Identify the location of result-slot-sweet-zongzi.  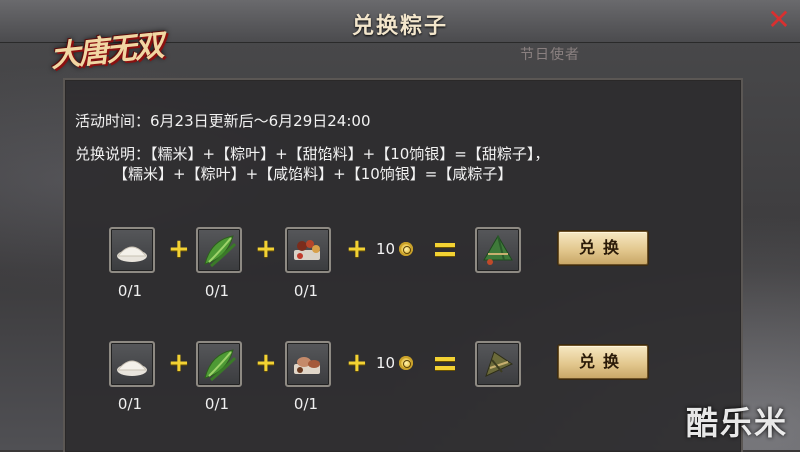
(498, 250).